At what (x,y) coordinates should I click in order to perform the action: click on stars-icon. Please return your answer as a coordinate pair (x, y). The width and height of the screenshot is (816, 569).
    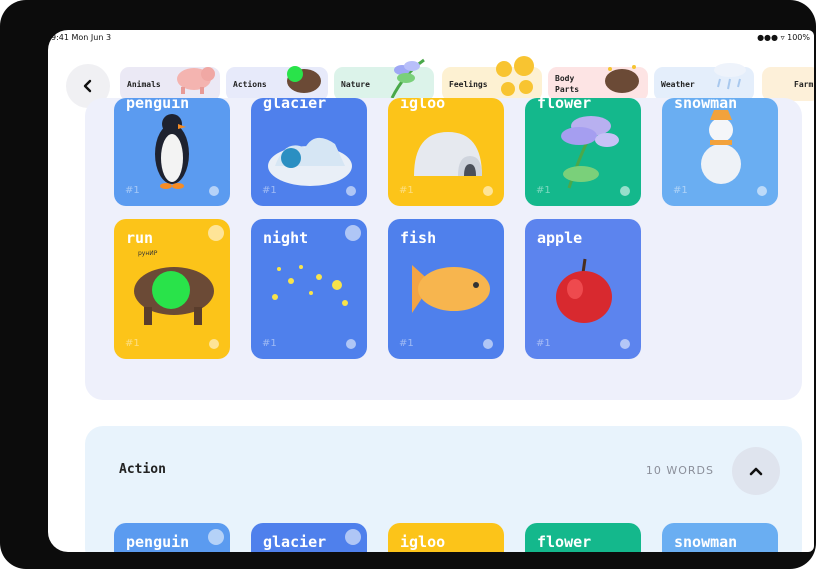
    Looking at the image, I should click on (310, 285).